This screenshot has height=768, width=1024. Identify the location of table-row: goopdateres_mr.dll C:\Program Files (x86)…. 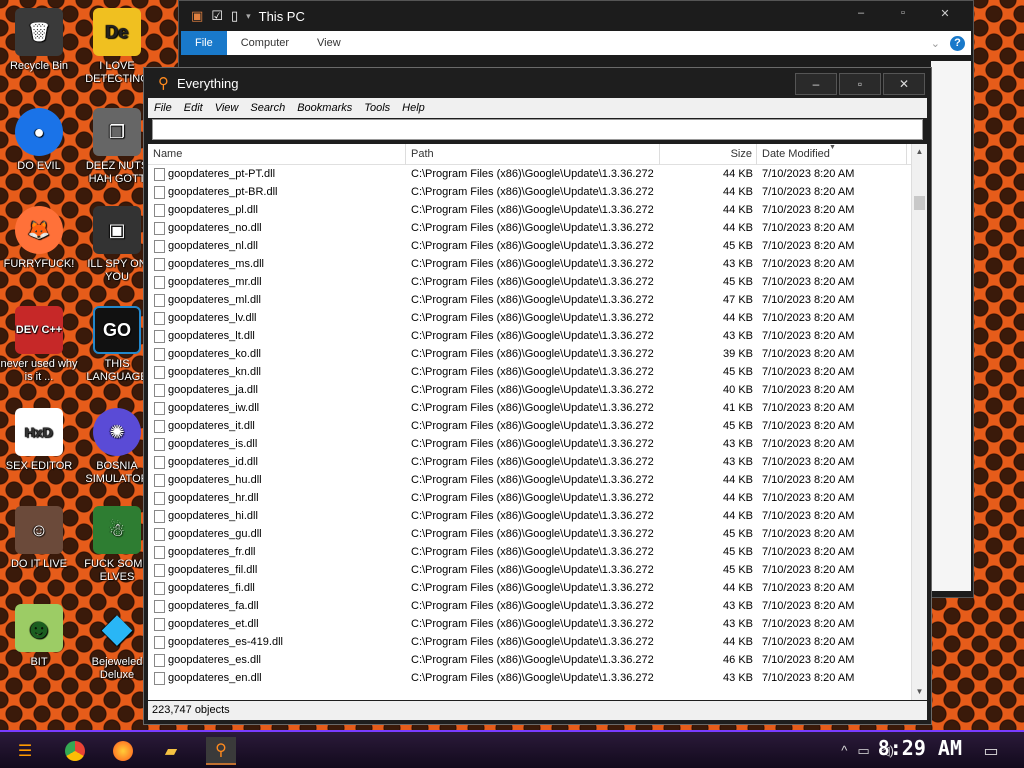
(537, 282).